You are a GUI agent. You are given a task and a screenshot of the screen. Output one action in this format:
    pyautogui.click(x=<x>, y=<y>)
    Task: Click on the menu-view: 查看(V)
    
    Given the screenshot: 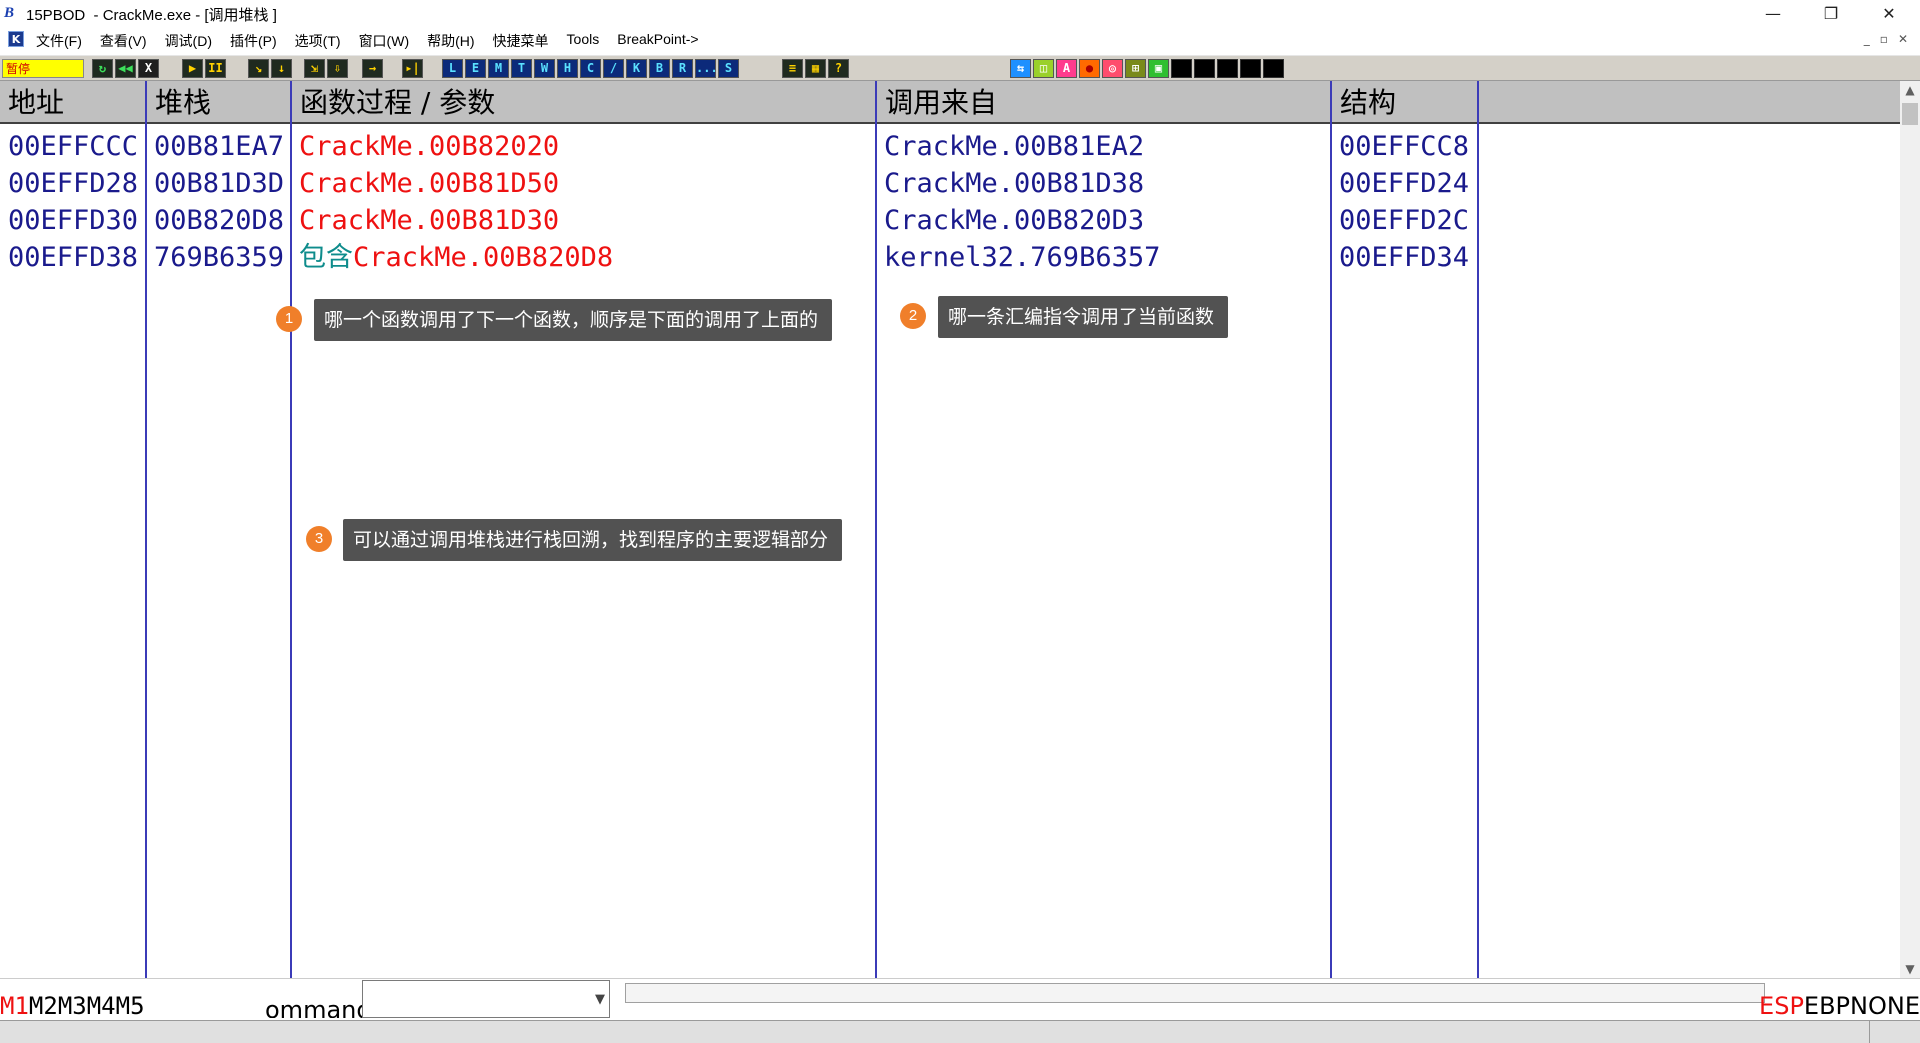 What is the action you would take?
    pyautogui.click(x=123, y=41)
    